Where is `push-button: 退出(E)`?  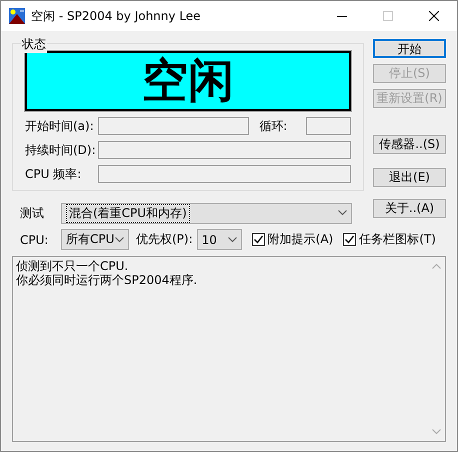 push-button: 退出(E) is located at coordinates (409, 177).